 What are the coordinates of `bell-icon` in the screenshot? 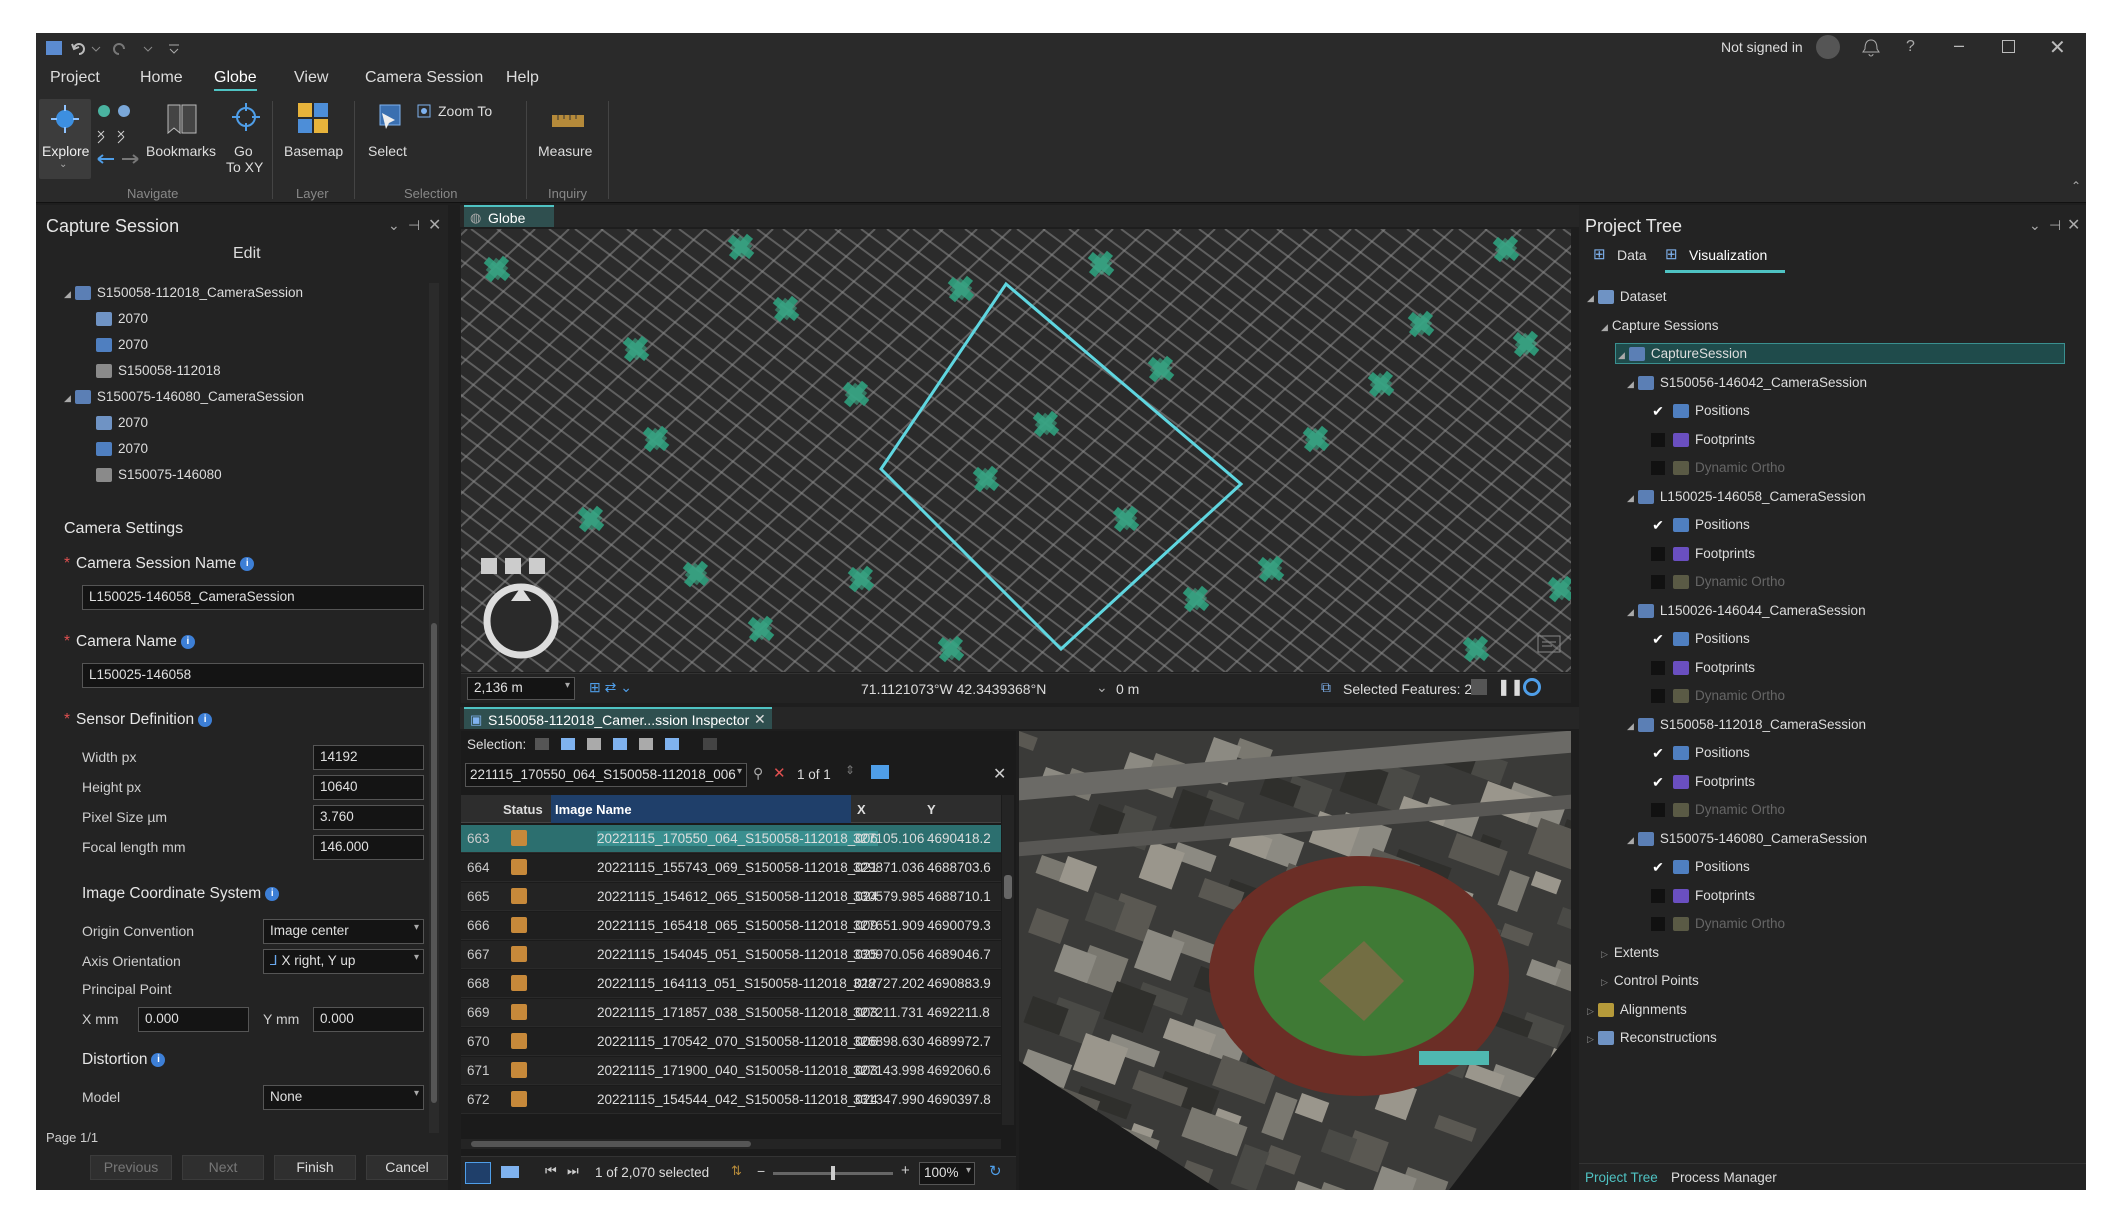 It's located at (1871, 48).